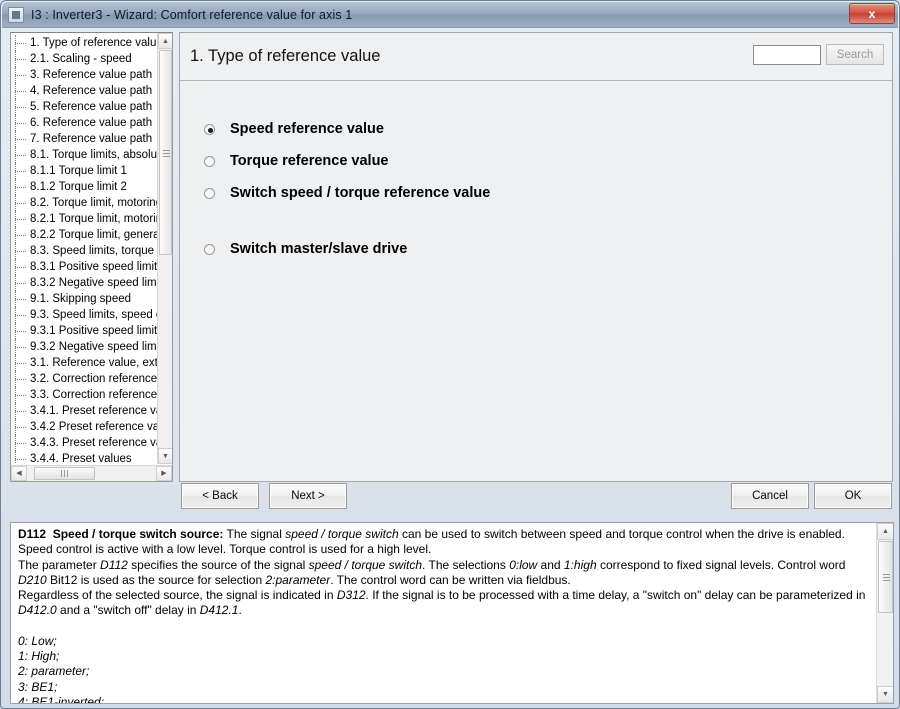 Image resolution: width=900 pixels, height=709 pixels. I want to click on tree-horizontal-scrollbar: ◀ ▶, so click(91, 473).